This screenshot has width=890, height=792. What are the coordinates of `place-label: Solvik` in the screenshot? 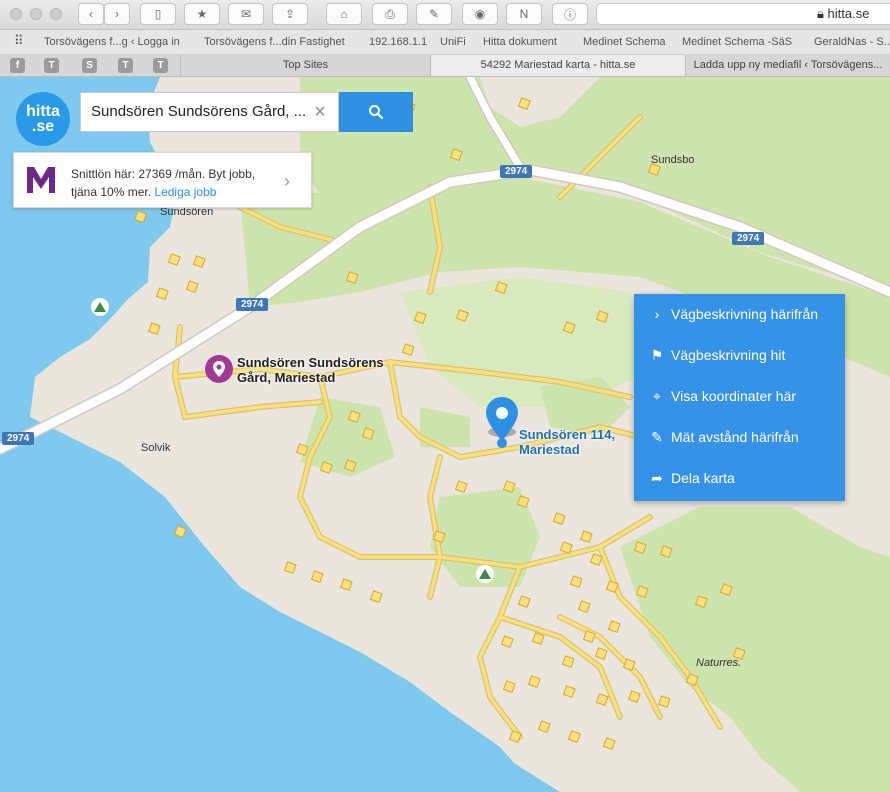 It's located at (156, 448).